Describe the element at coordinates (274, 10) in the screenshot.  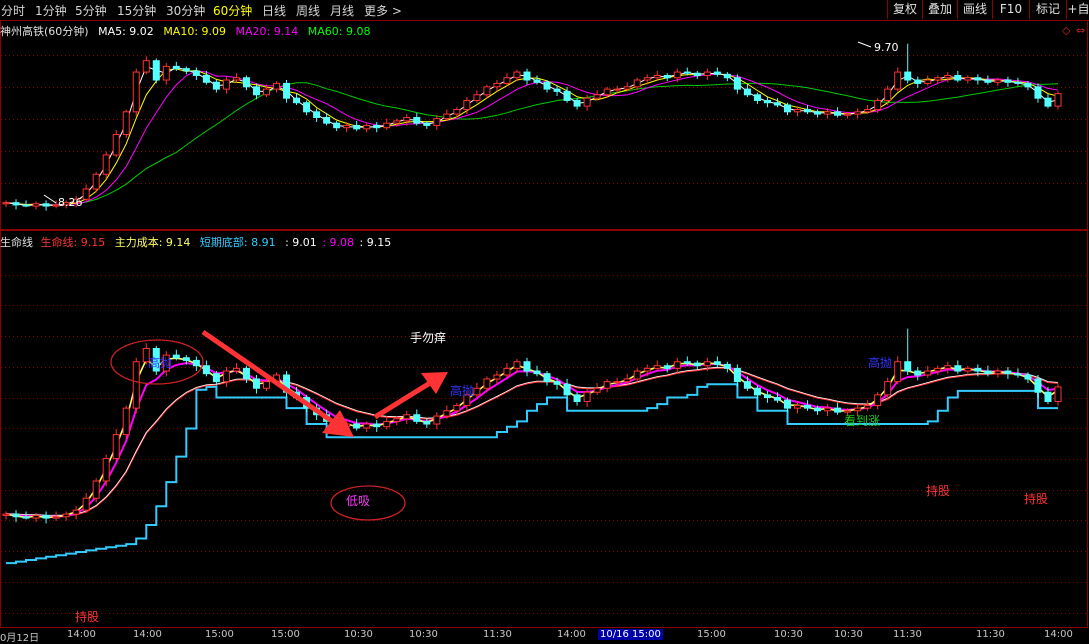
I see `tab-daily: 日线` at that location.